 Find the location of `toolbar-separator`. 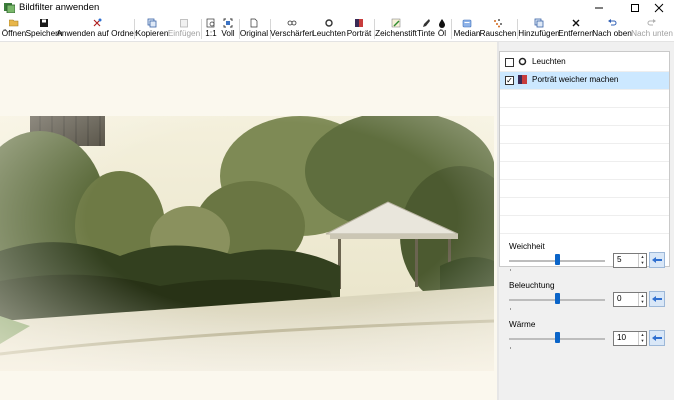

toolbar-separator is located at coordinates (201, 29).